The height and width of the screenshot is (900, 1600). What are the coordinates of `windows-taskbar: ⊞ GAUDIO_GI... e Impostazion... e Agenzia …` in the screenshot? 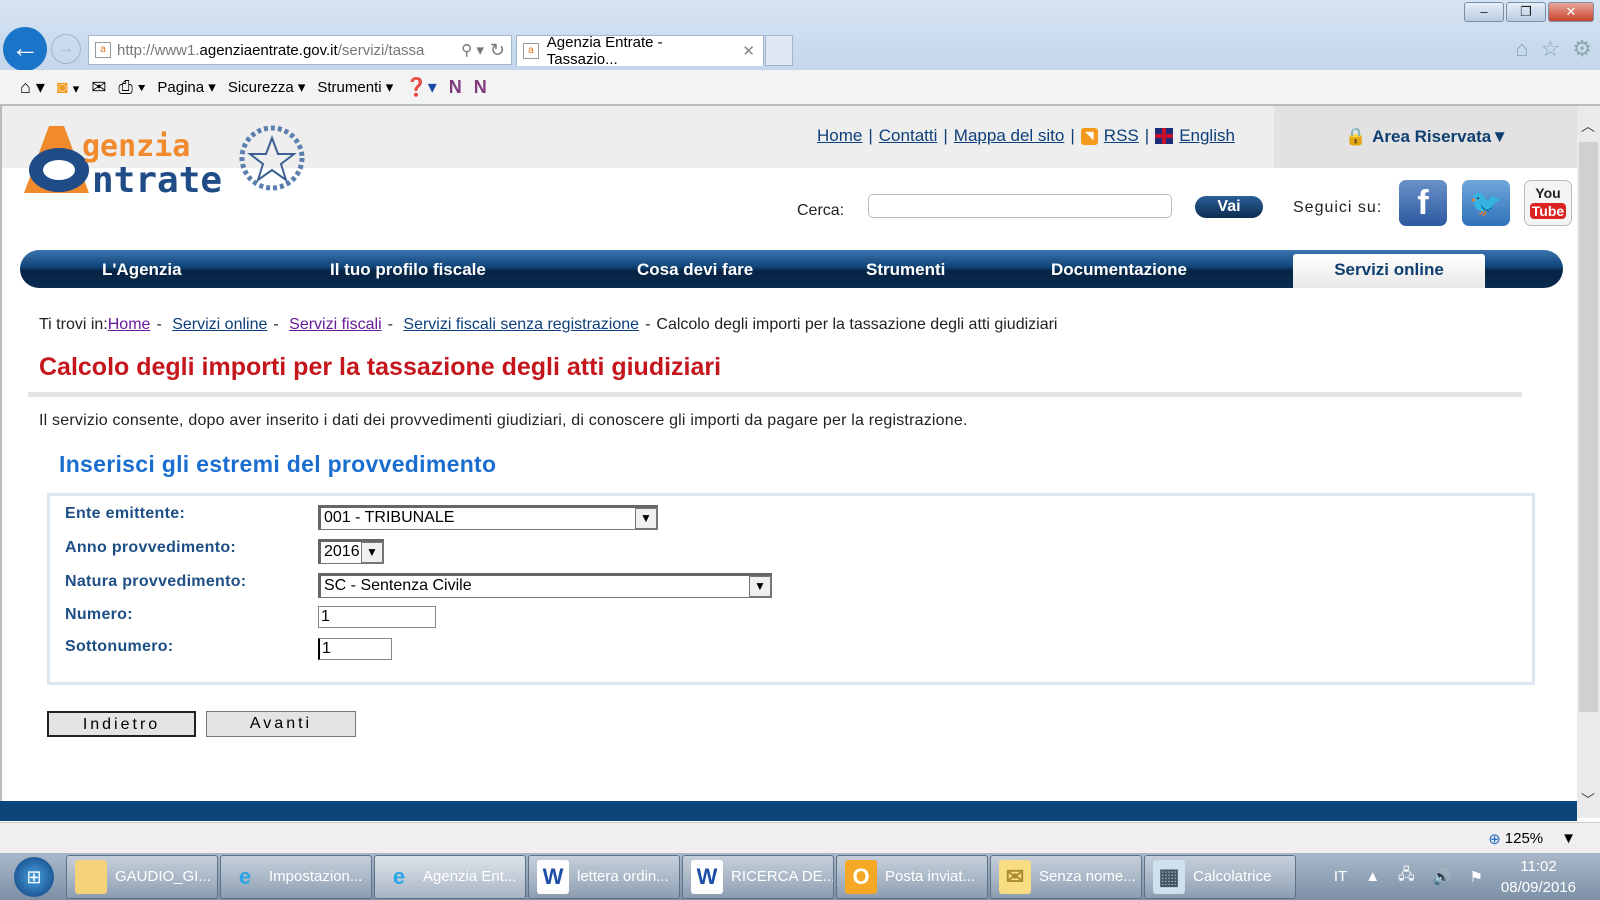 It's located at (800, 876).